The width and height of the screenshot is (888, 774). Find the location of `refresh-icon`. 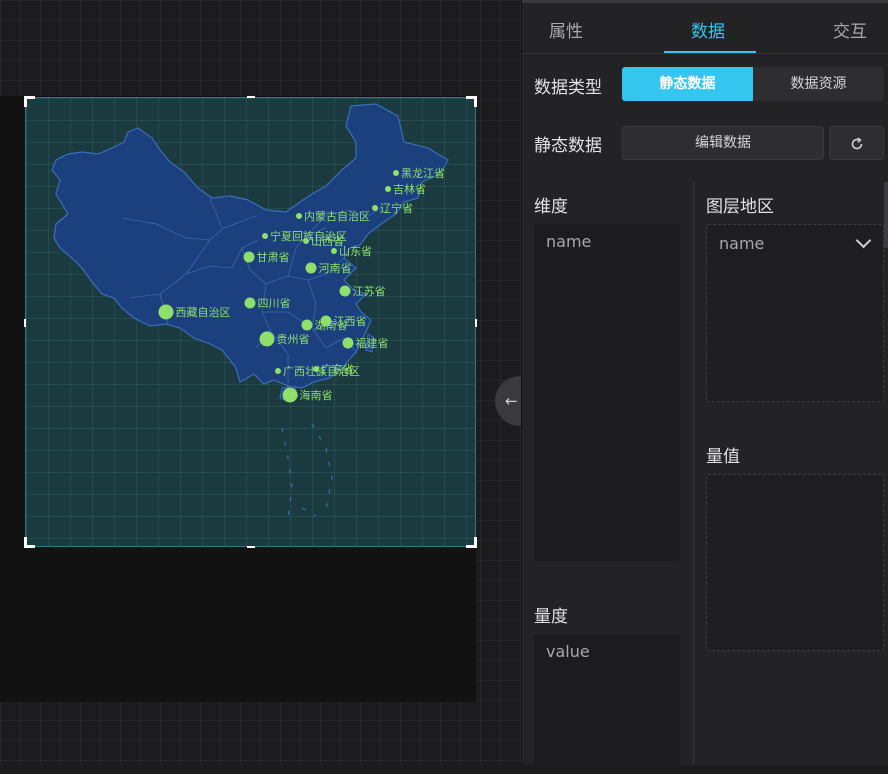

refresh-icon is located at coordinates (856, 142).